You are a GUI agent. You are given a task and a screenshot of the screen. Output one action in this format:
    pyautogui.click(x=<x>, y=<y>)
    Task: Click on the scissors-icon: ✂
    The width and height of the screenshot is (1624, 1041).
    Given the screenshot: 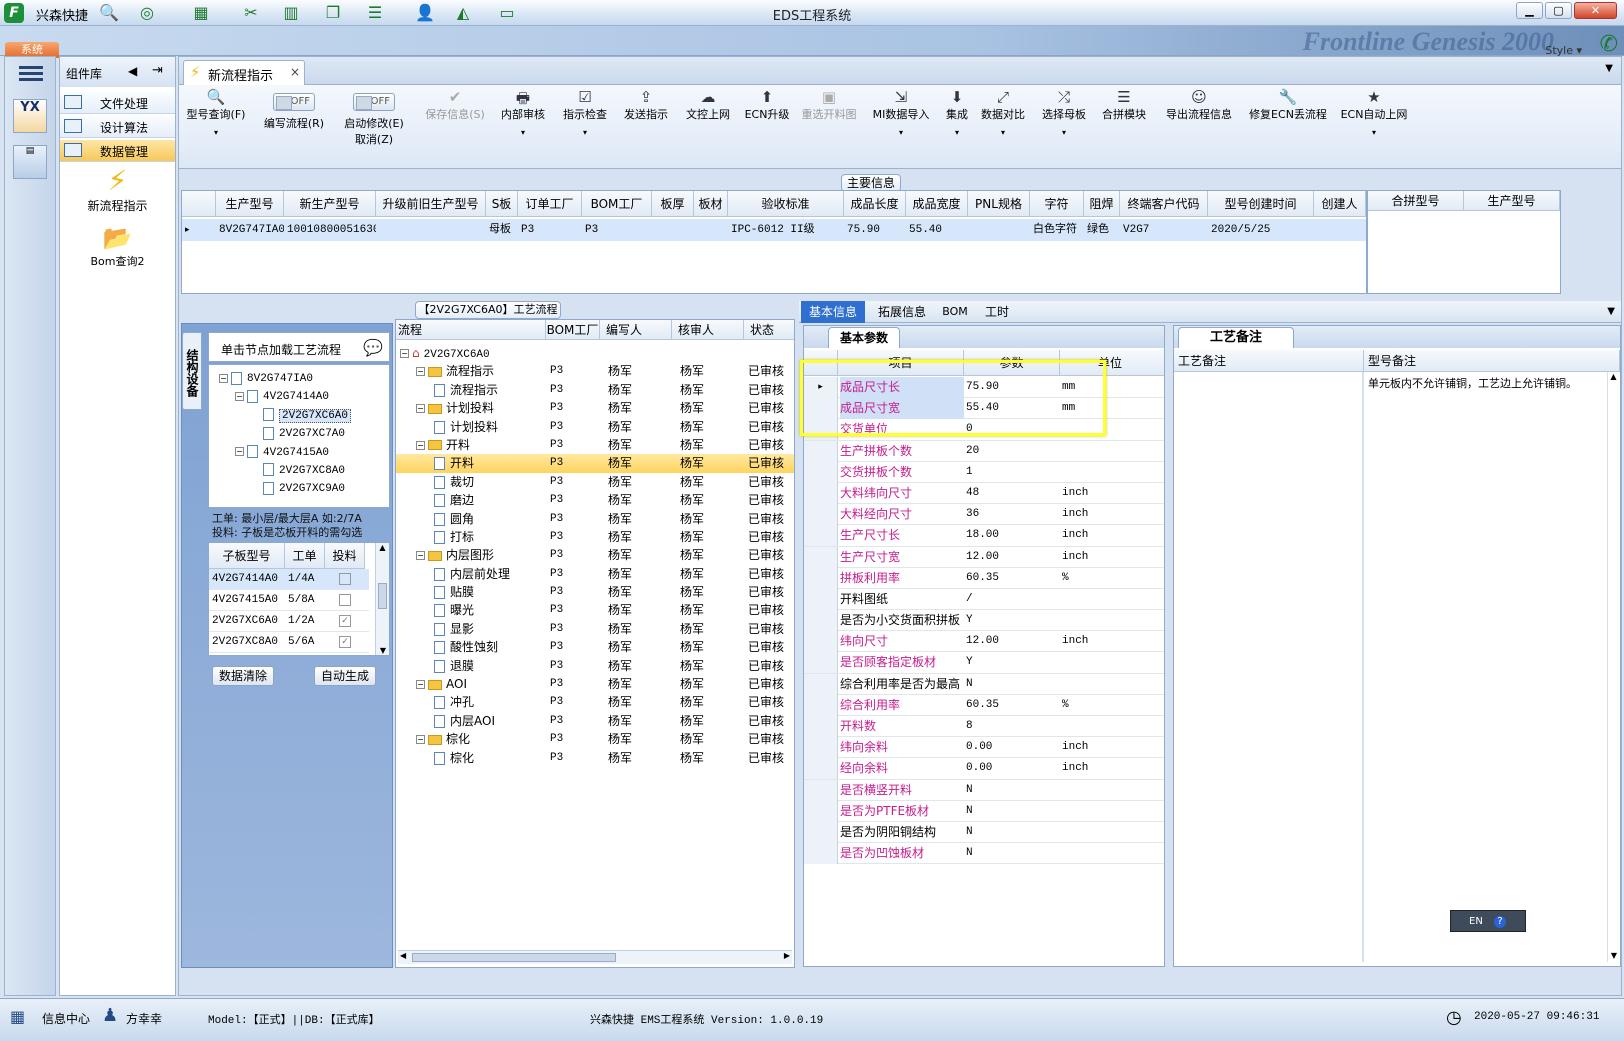 What is the action you would take?
    pyautogui.click(x=251, y=13)
    